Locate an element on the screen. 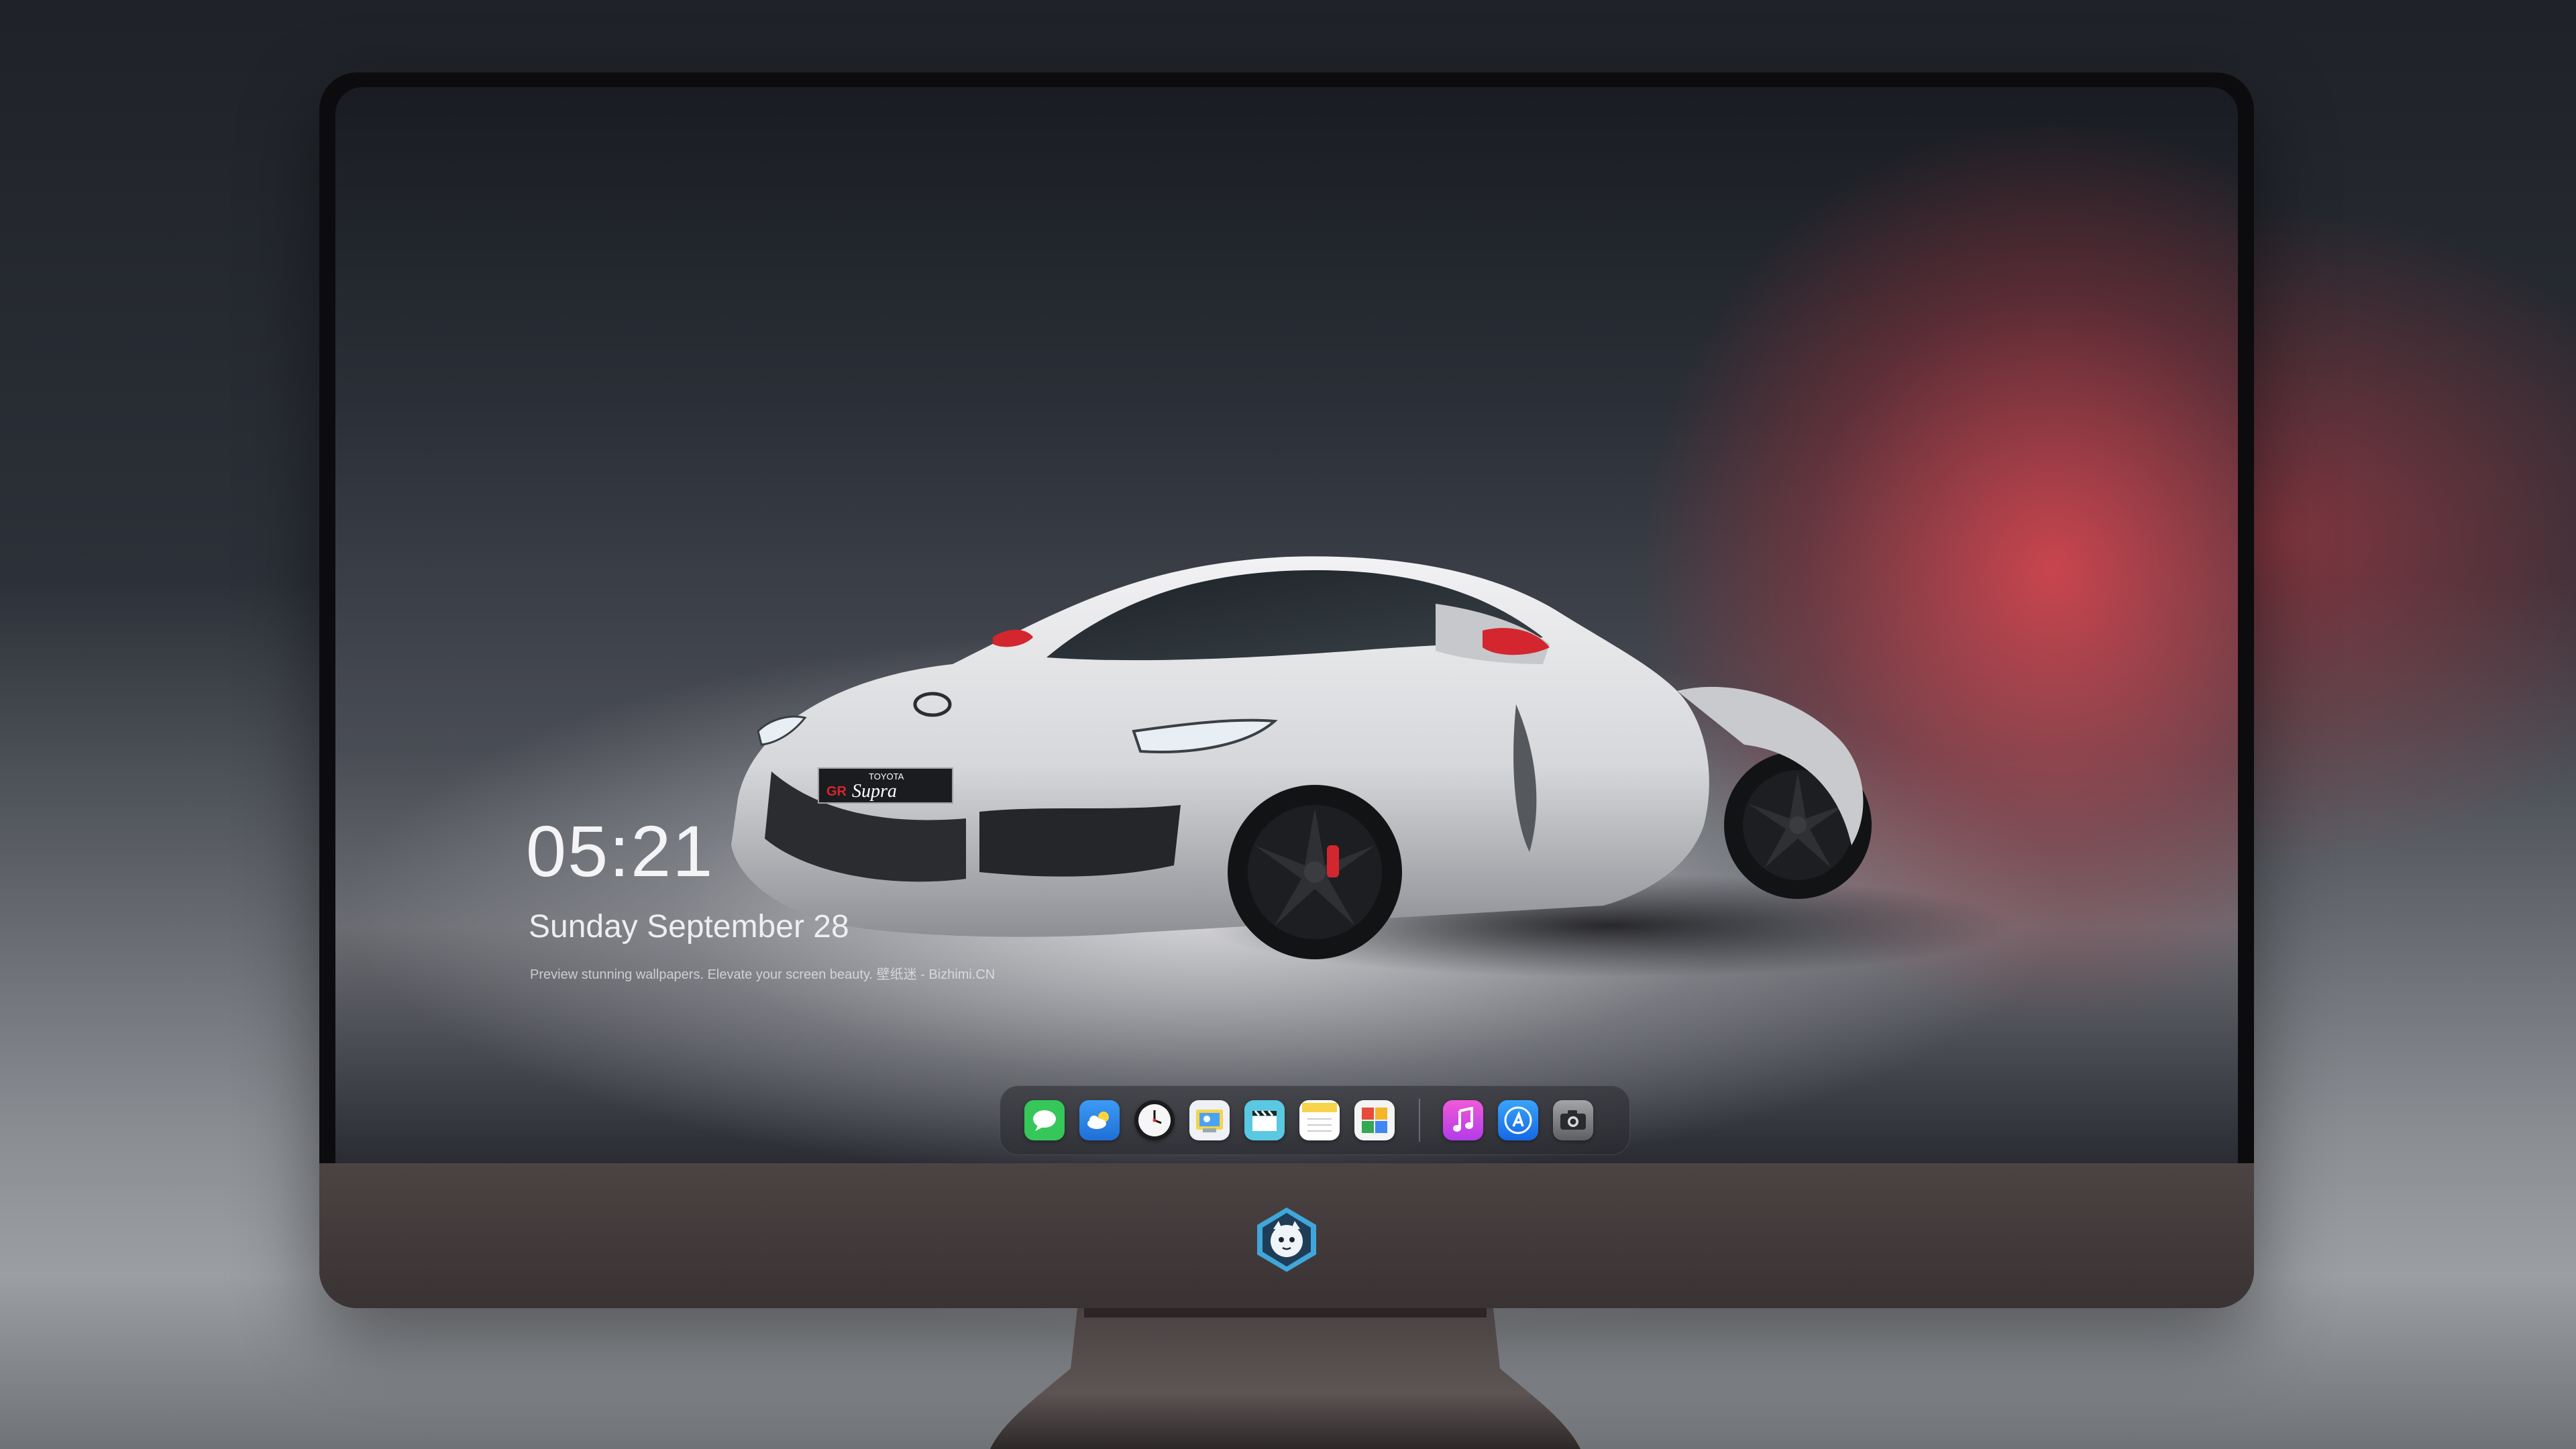 This screenshot has width=2576, height=1449. app-store-icon is located at coordinates (1518, 1120).